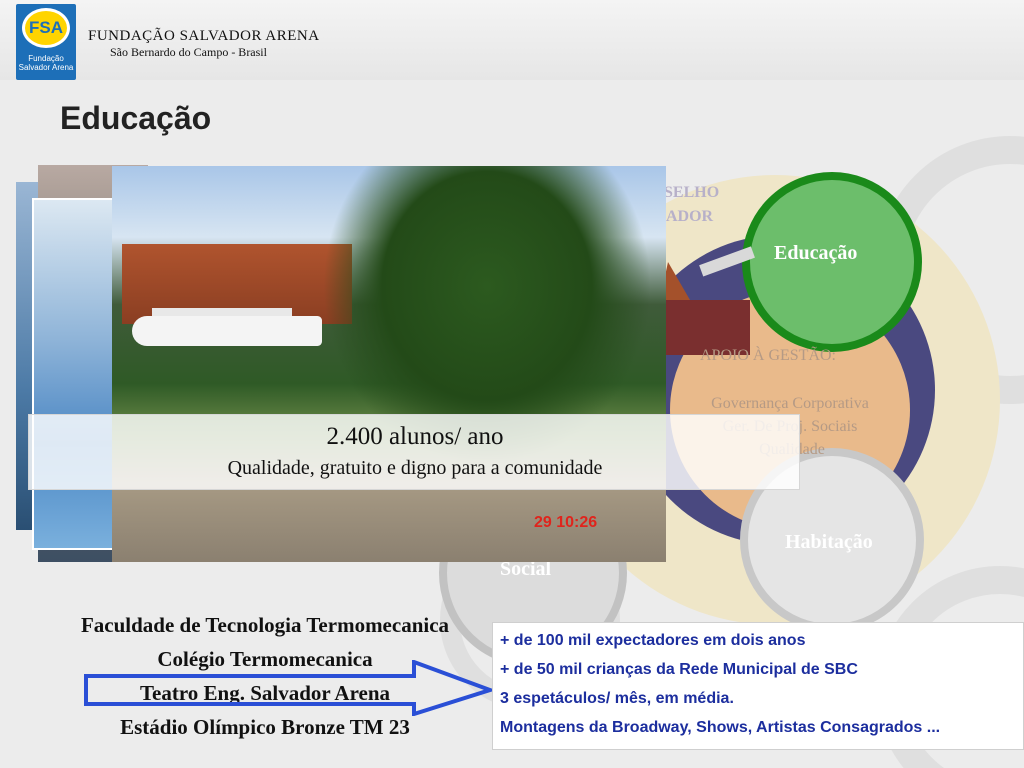 The height and width of the screenshot is (768, 1024). I want to click on council-label-1: SELHO, so click(692, 192).